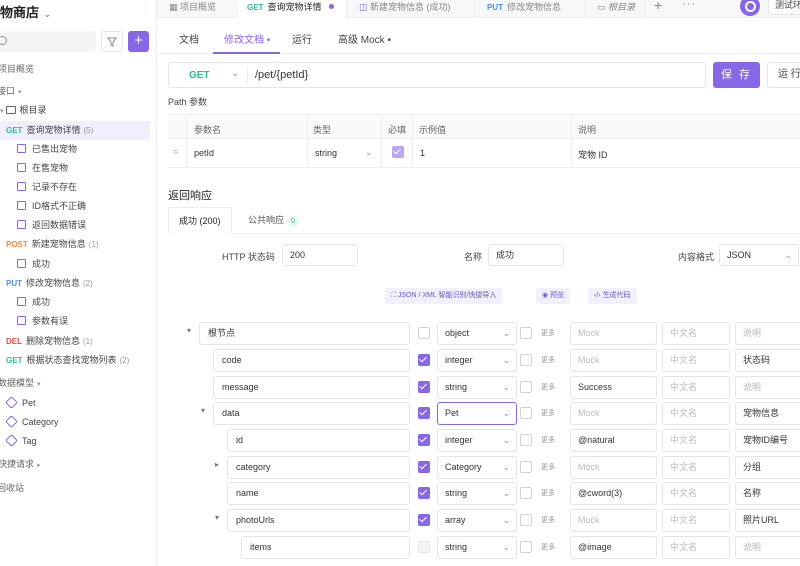 Image resolution: width=800 pixels, height=566 pixels. I want to click on description-input: 状态码, so click(767, 360).